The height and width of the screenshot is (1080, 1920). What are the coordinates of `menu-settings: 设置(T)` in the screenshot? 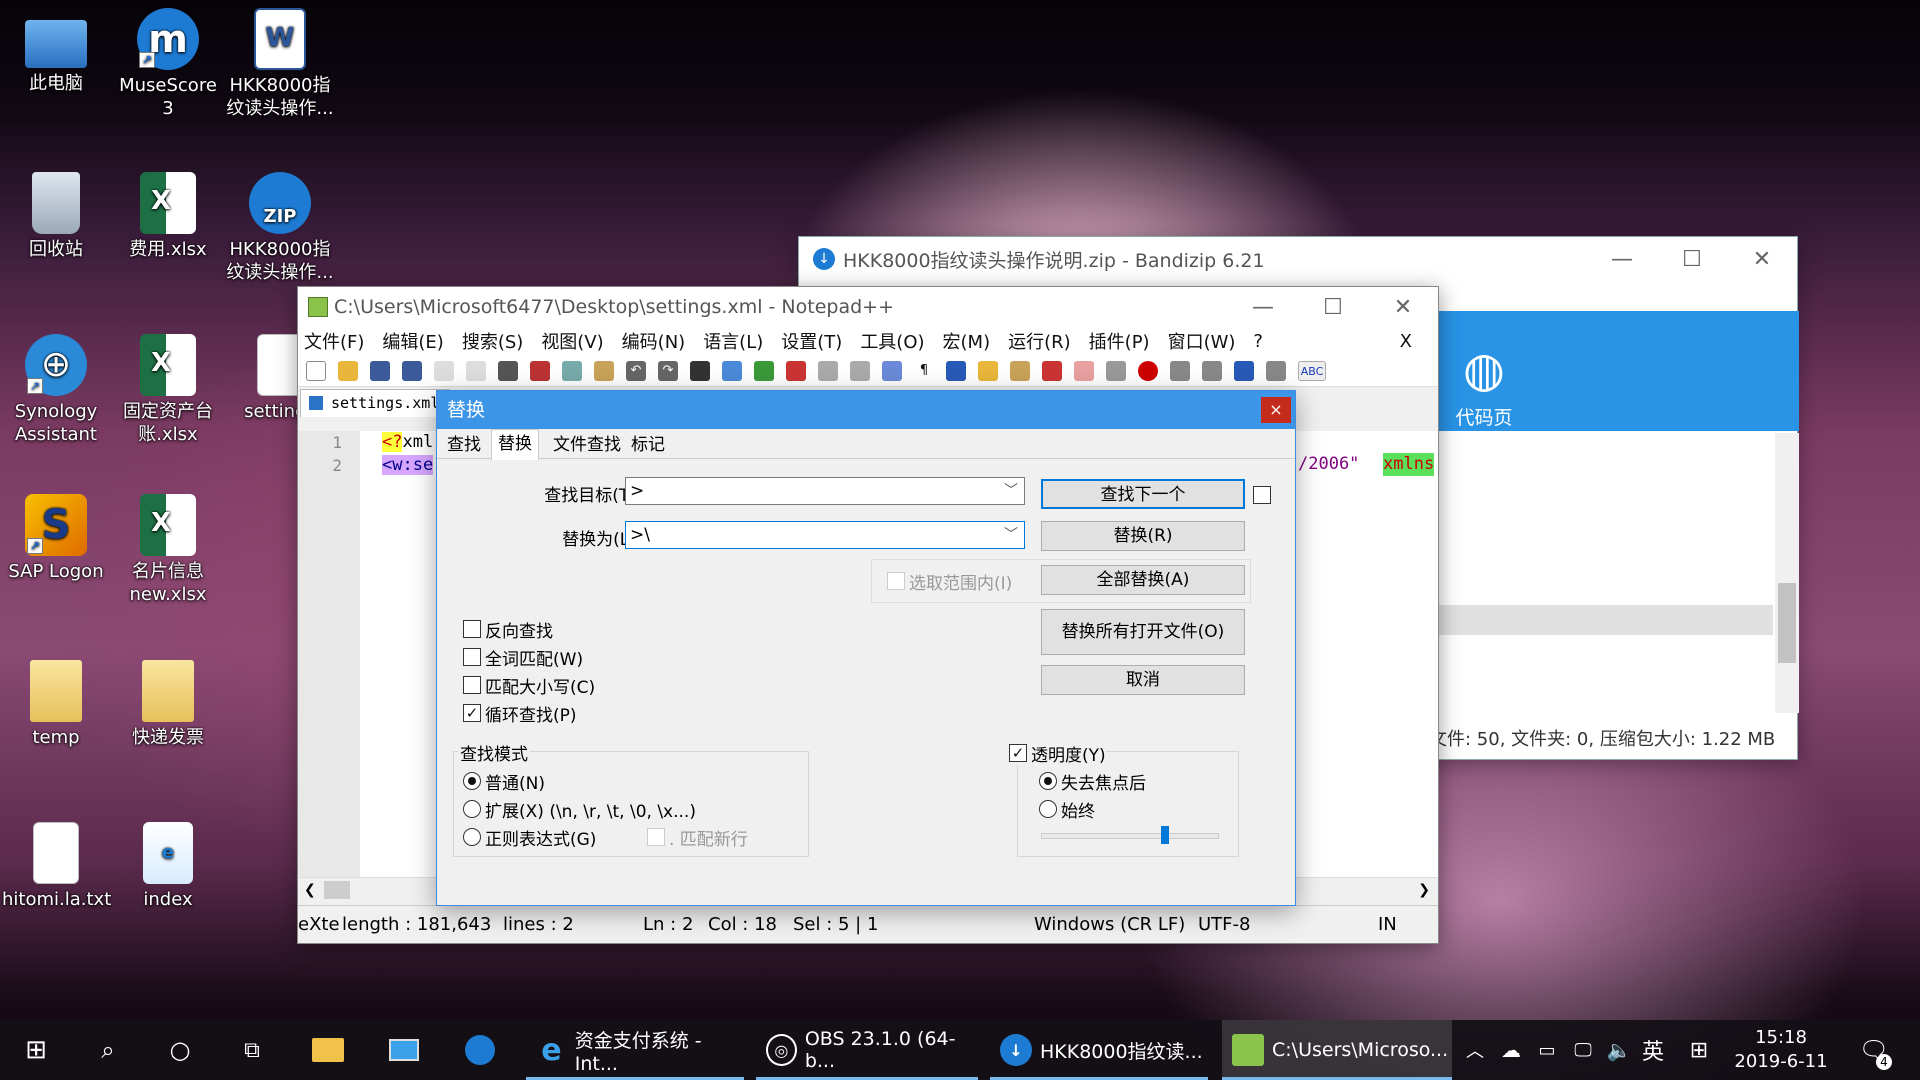 It's located at (811, 341).